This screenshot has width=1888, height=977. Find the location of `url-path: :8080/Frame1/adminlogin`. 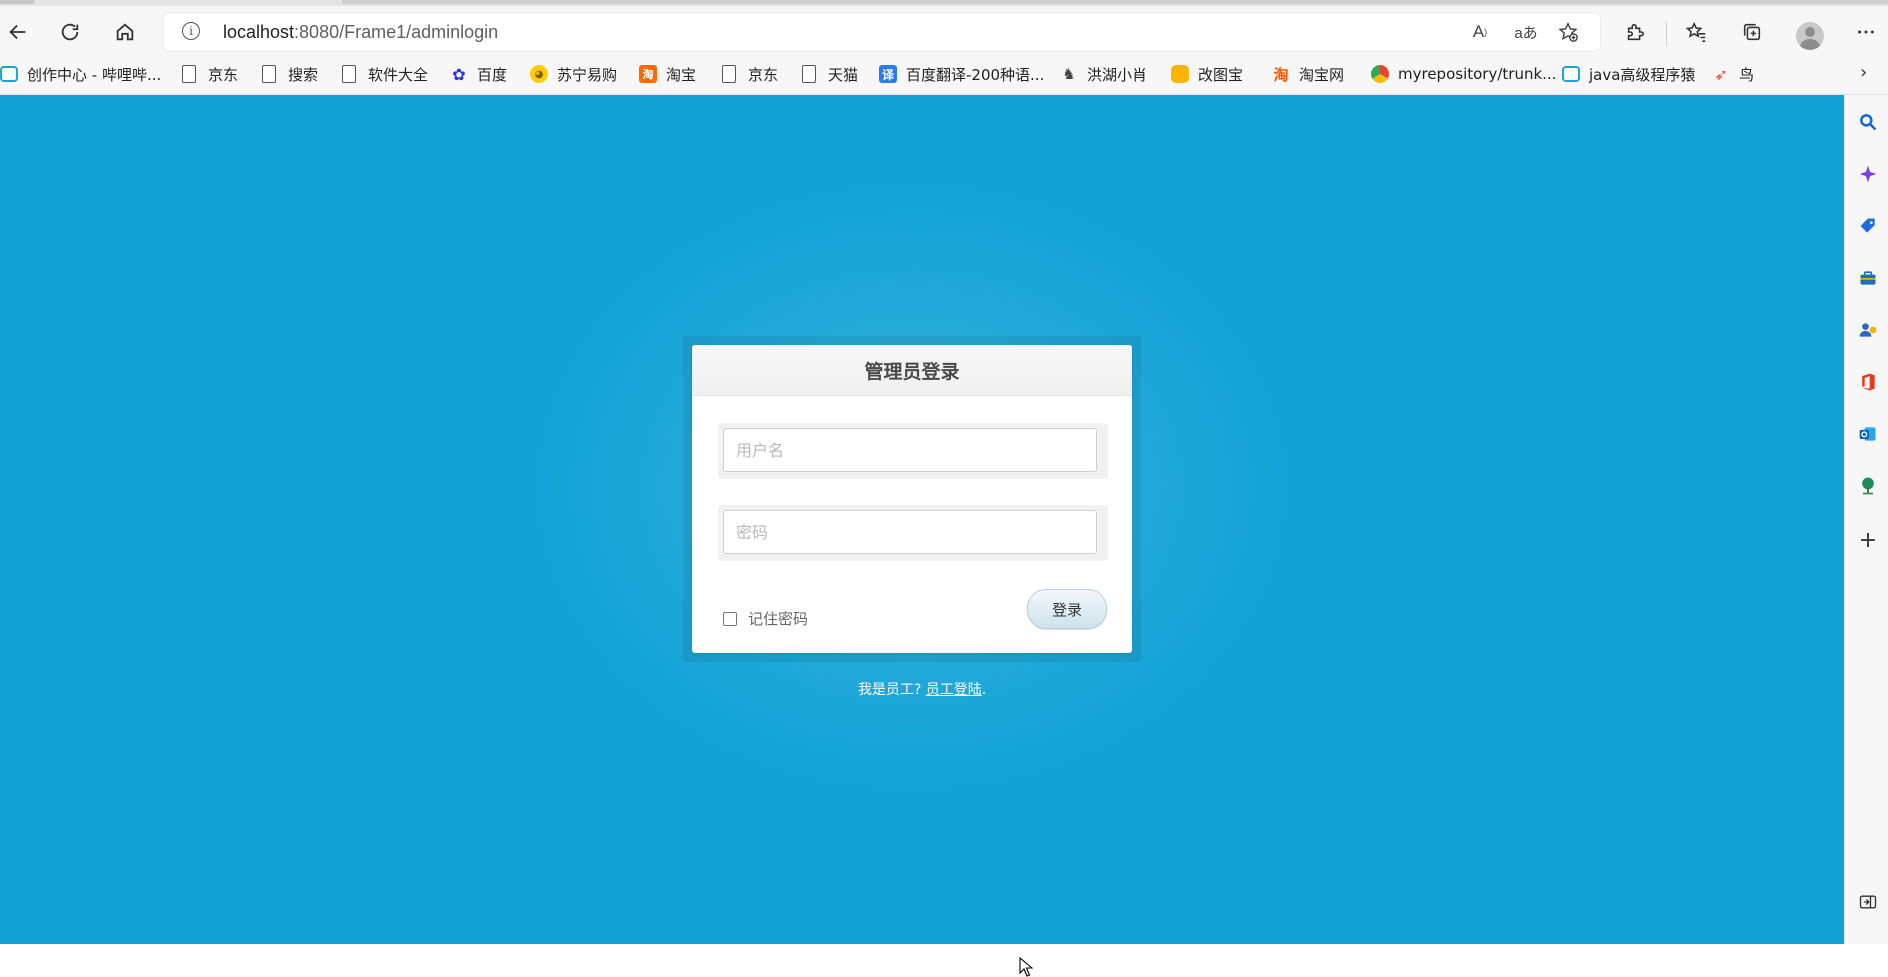

url-path: :8080/Frame1/adminlogin is located at coordinates (396, 32).